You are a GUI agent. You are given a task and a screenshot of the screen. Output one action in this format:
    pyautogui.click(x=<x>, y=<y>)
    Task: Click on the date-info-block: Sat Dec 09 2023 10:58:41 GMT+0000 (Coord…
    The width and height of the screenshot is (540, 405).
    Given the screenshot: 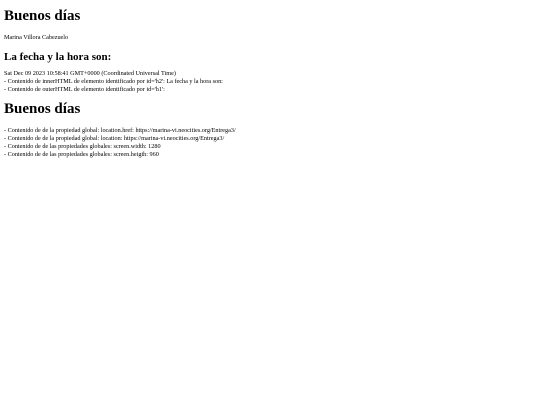 What is the action you would take?
    pyautogui.click(x=113, y=82)
    